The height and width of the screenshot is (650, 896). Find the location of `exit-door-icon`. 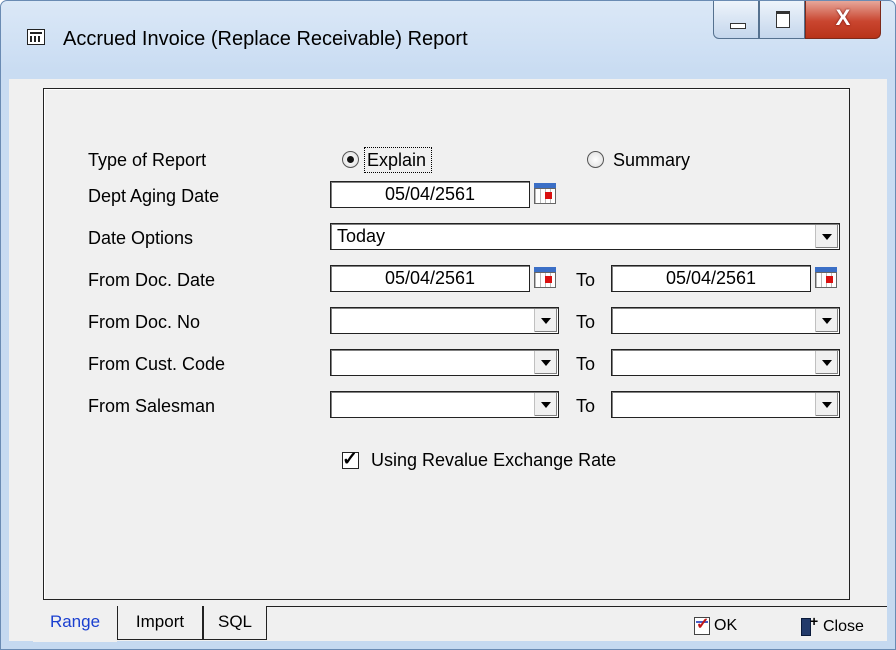

exit-door-icon is located at coordinates (810, 625).